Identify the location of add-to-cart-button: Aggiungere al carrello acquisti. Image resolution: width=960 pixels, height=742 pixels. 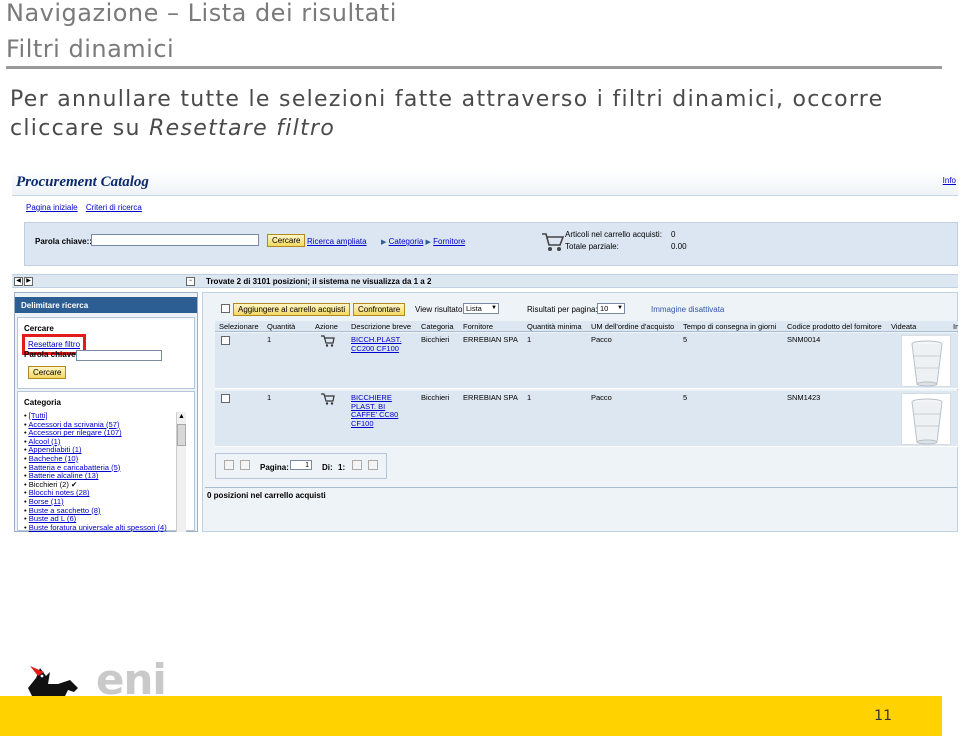
(292, 309).